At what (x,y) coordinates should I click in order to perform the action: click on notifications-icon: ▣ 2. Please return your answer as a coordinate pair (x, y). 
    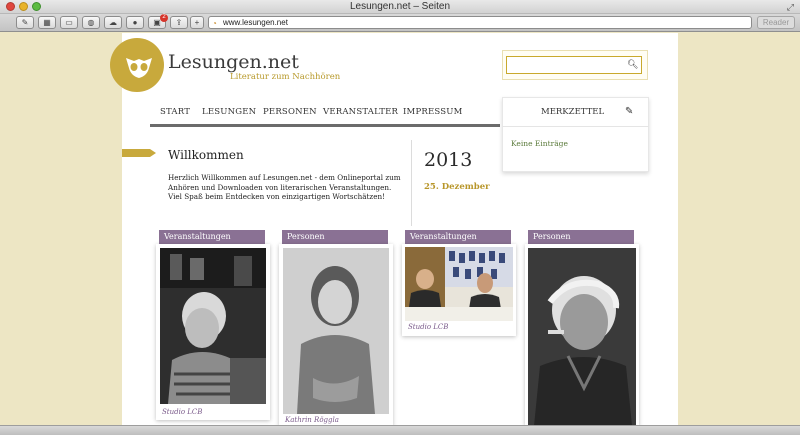
    Looking at the image, I should click on (158, 21).